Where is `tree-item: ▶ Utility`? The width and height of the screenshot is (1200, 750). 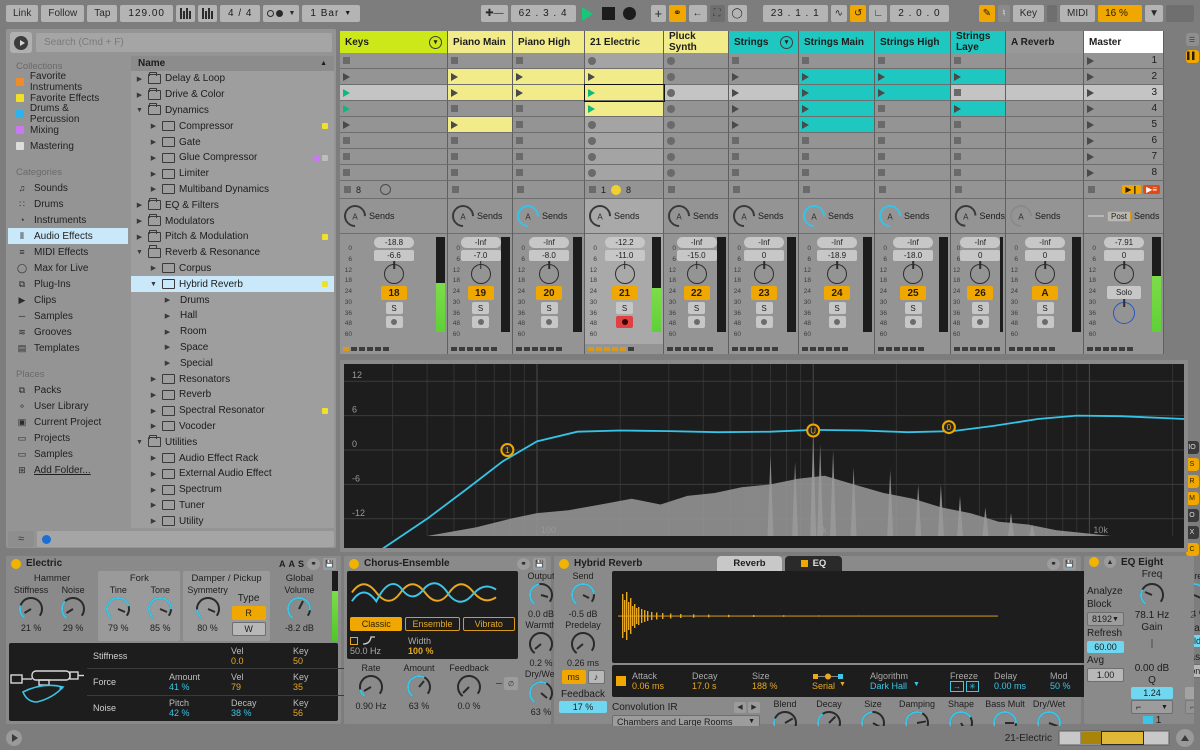 tree-item: ▶ Utility is located at coordinates (232, 520).